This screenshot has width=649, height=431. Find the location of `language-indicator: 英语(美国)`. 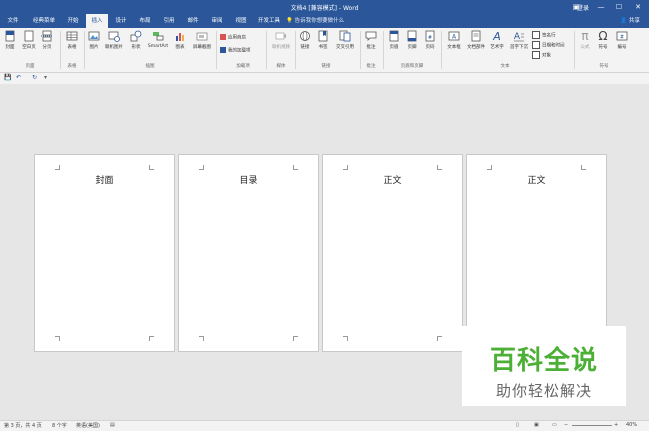

language-indicator: 英语(美国) is located at coordinates (88, 425).